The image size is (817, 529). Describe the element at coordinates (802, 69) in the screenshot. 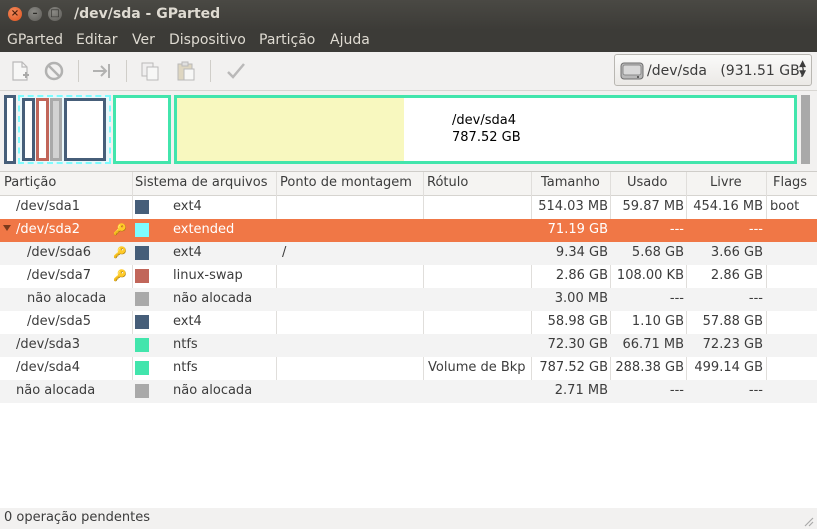

I see `selector-arrows-icon: ▲ ▼` at that location.